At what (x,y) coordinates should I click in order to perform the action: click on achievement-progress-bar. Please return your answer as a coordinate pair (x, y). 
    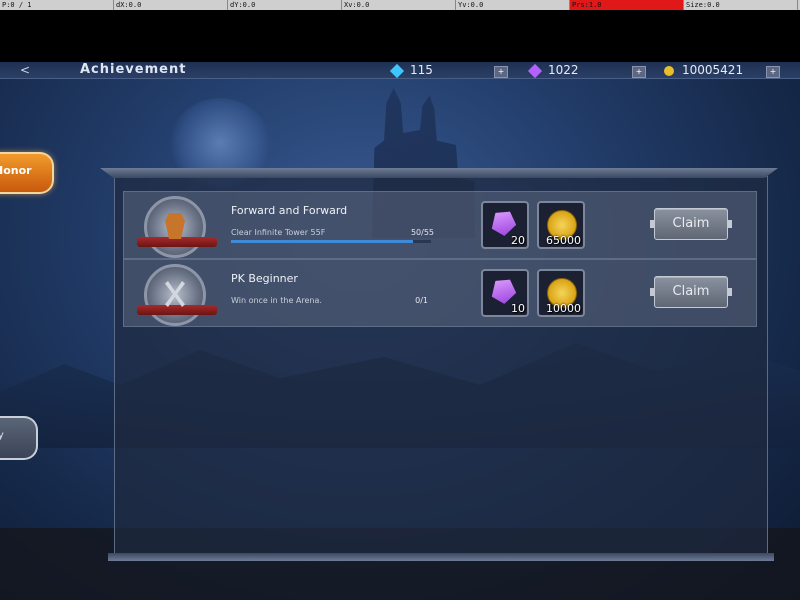
    Looking at the image, I should click on (331, 241).